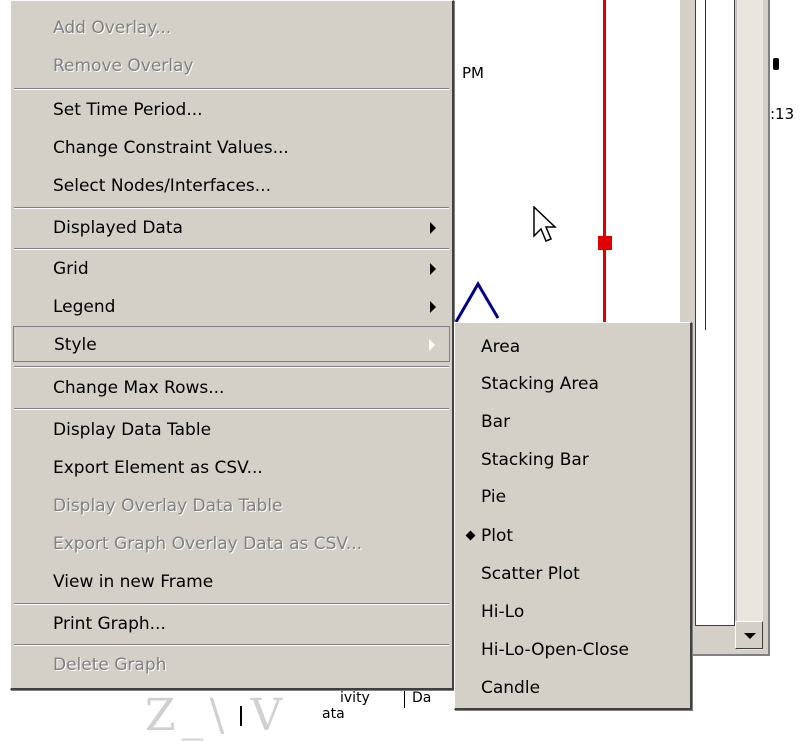  Describe the element at coordinates (231, 228) in the screenshot. I see `menu-item-displayed-data: Displayed Data` at that location.